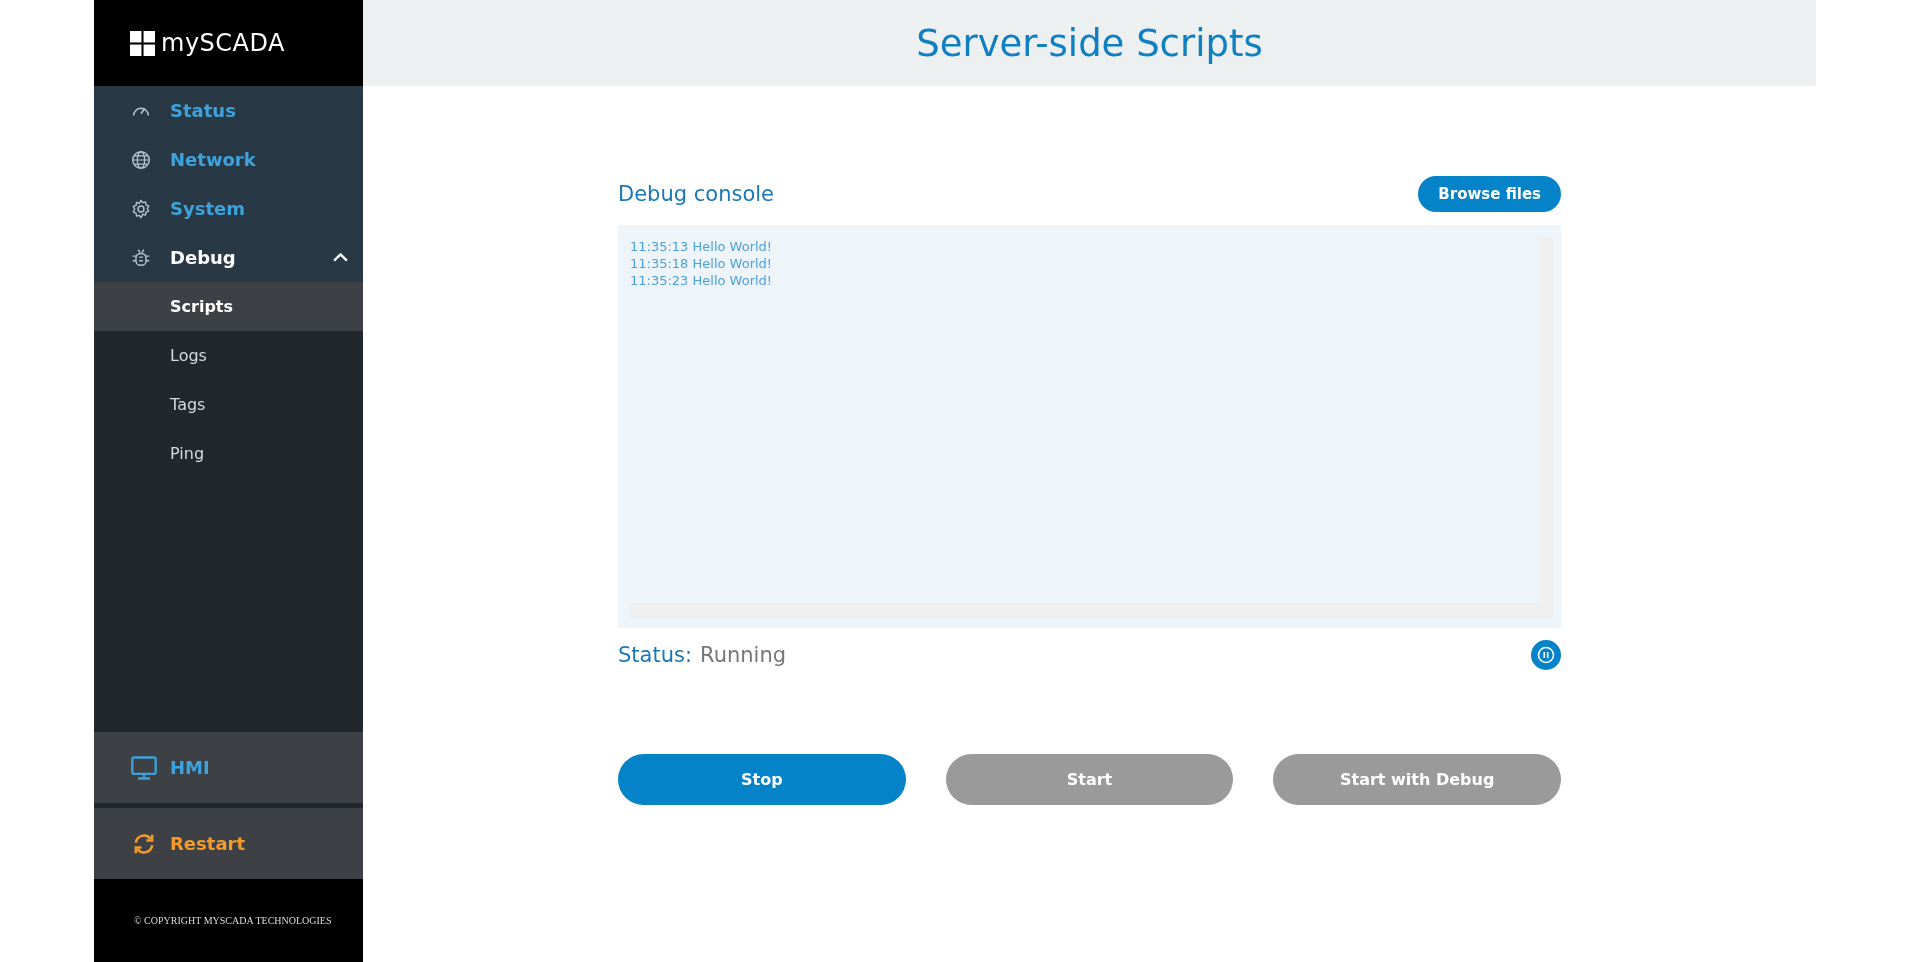  I want to click on page-title: Server-side Scripts, so click(1089, 43).